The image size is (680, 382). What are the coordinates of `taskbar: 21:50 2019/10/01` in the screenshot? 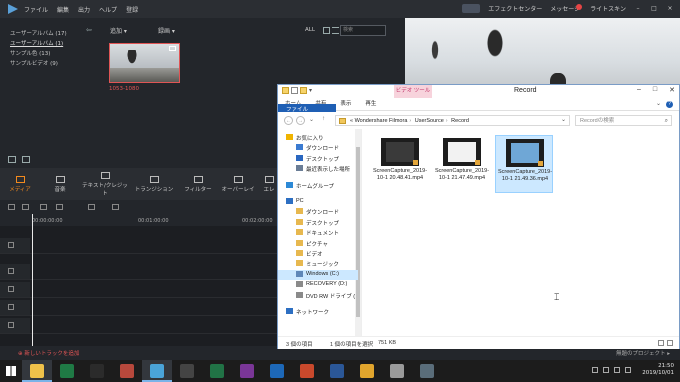 It's located at (340, 371).